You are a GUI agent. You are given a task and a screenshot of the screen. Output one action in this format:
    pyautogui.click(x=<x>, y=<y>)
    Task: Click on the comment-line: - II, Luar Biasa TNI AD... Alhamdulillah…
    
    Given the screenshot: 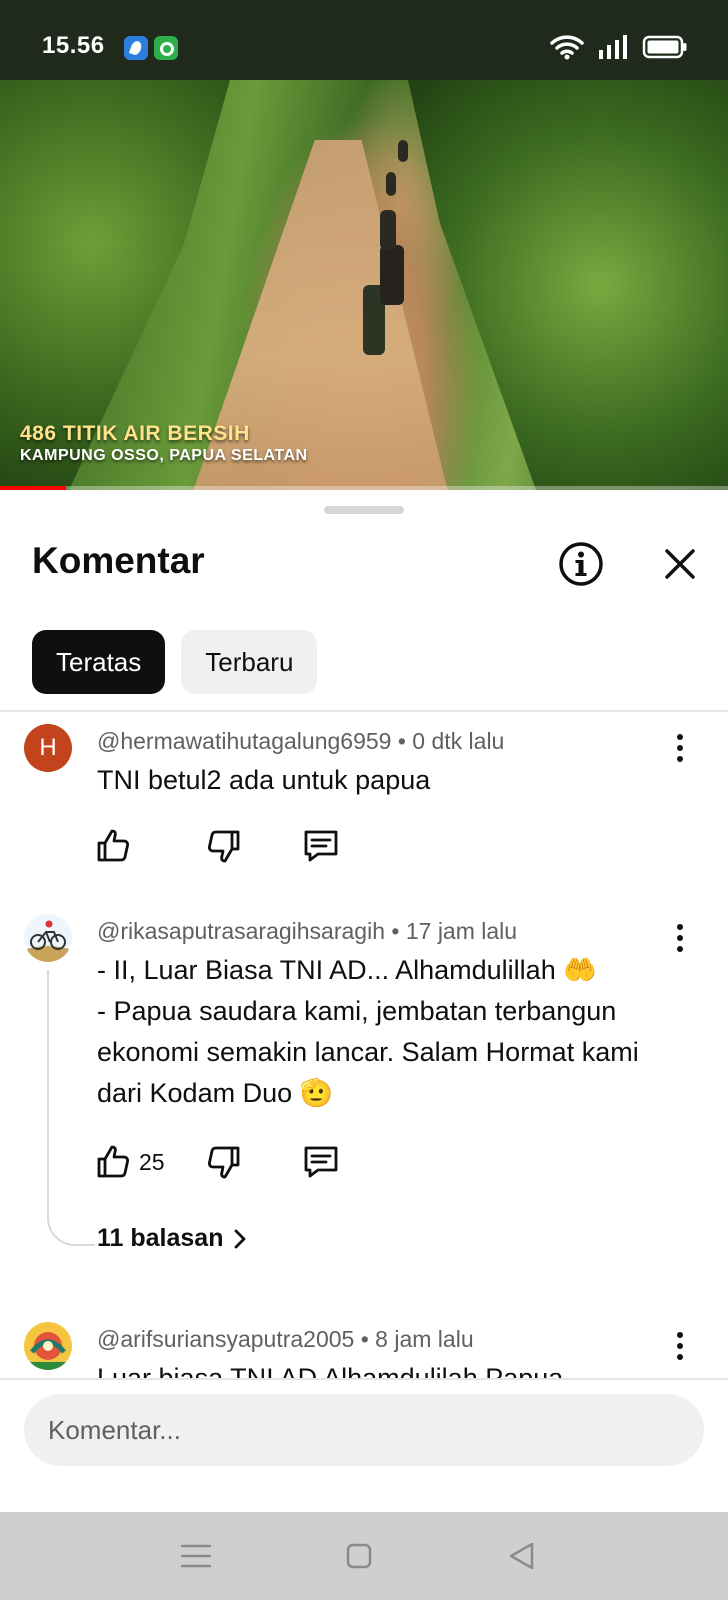 What is the action you would take?
    pyautogui.click(x=347, y=970)
    